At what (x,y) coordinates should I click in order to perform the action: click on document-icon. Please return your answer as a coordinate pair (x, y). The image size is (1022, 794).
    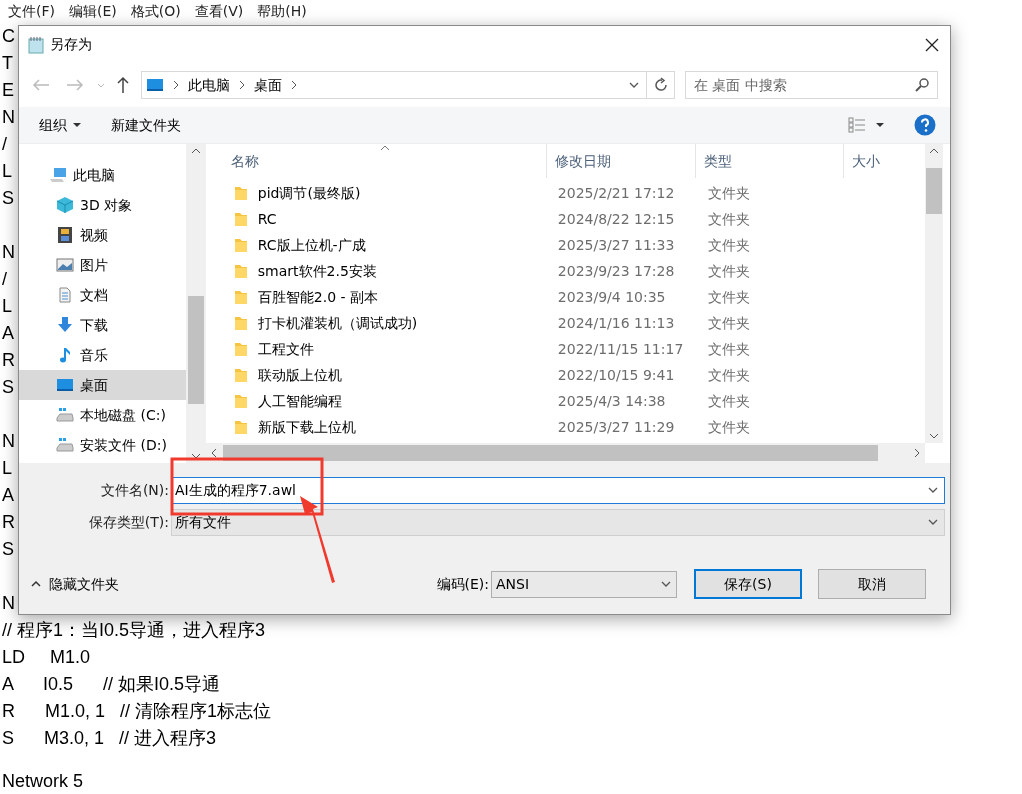
    Looking at the image, I should click on (65, 295).